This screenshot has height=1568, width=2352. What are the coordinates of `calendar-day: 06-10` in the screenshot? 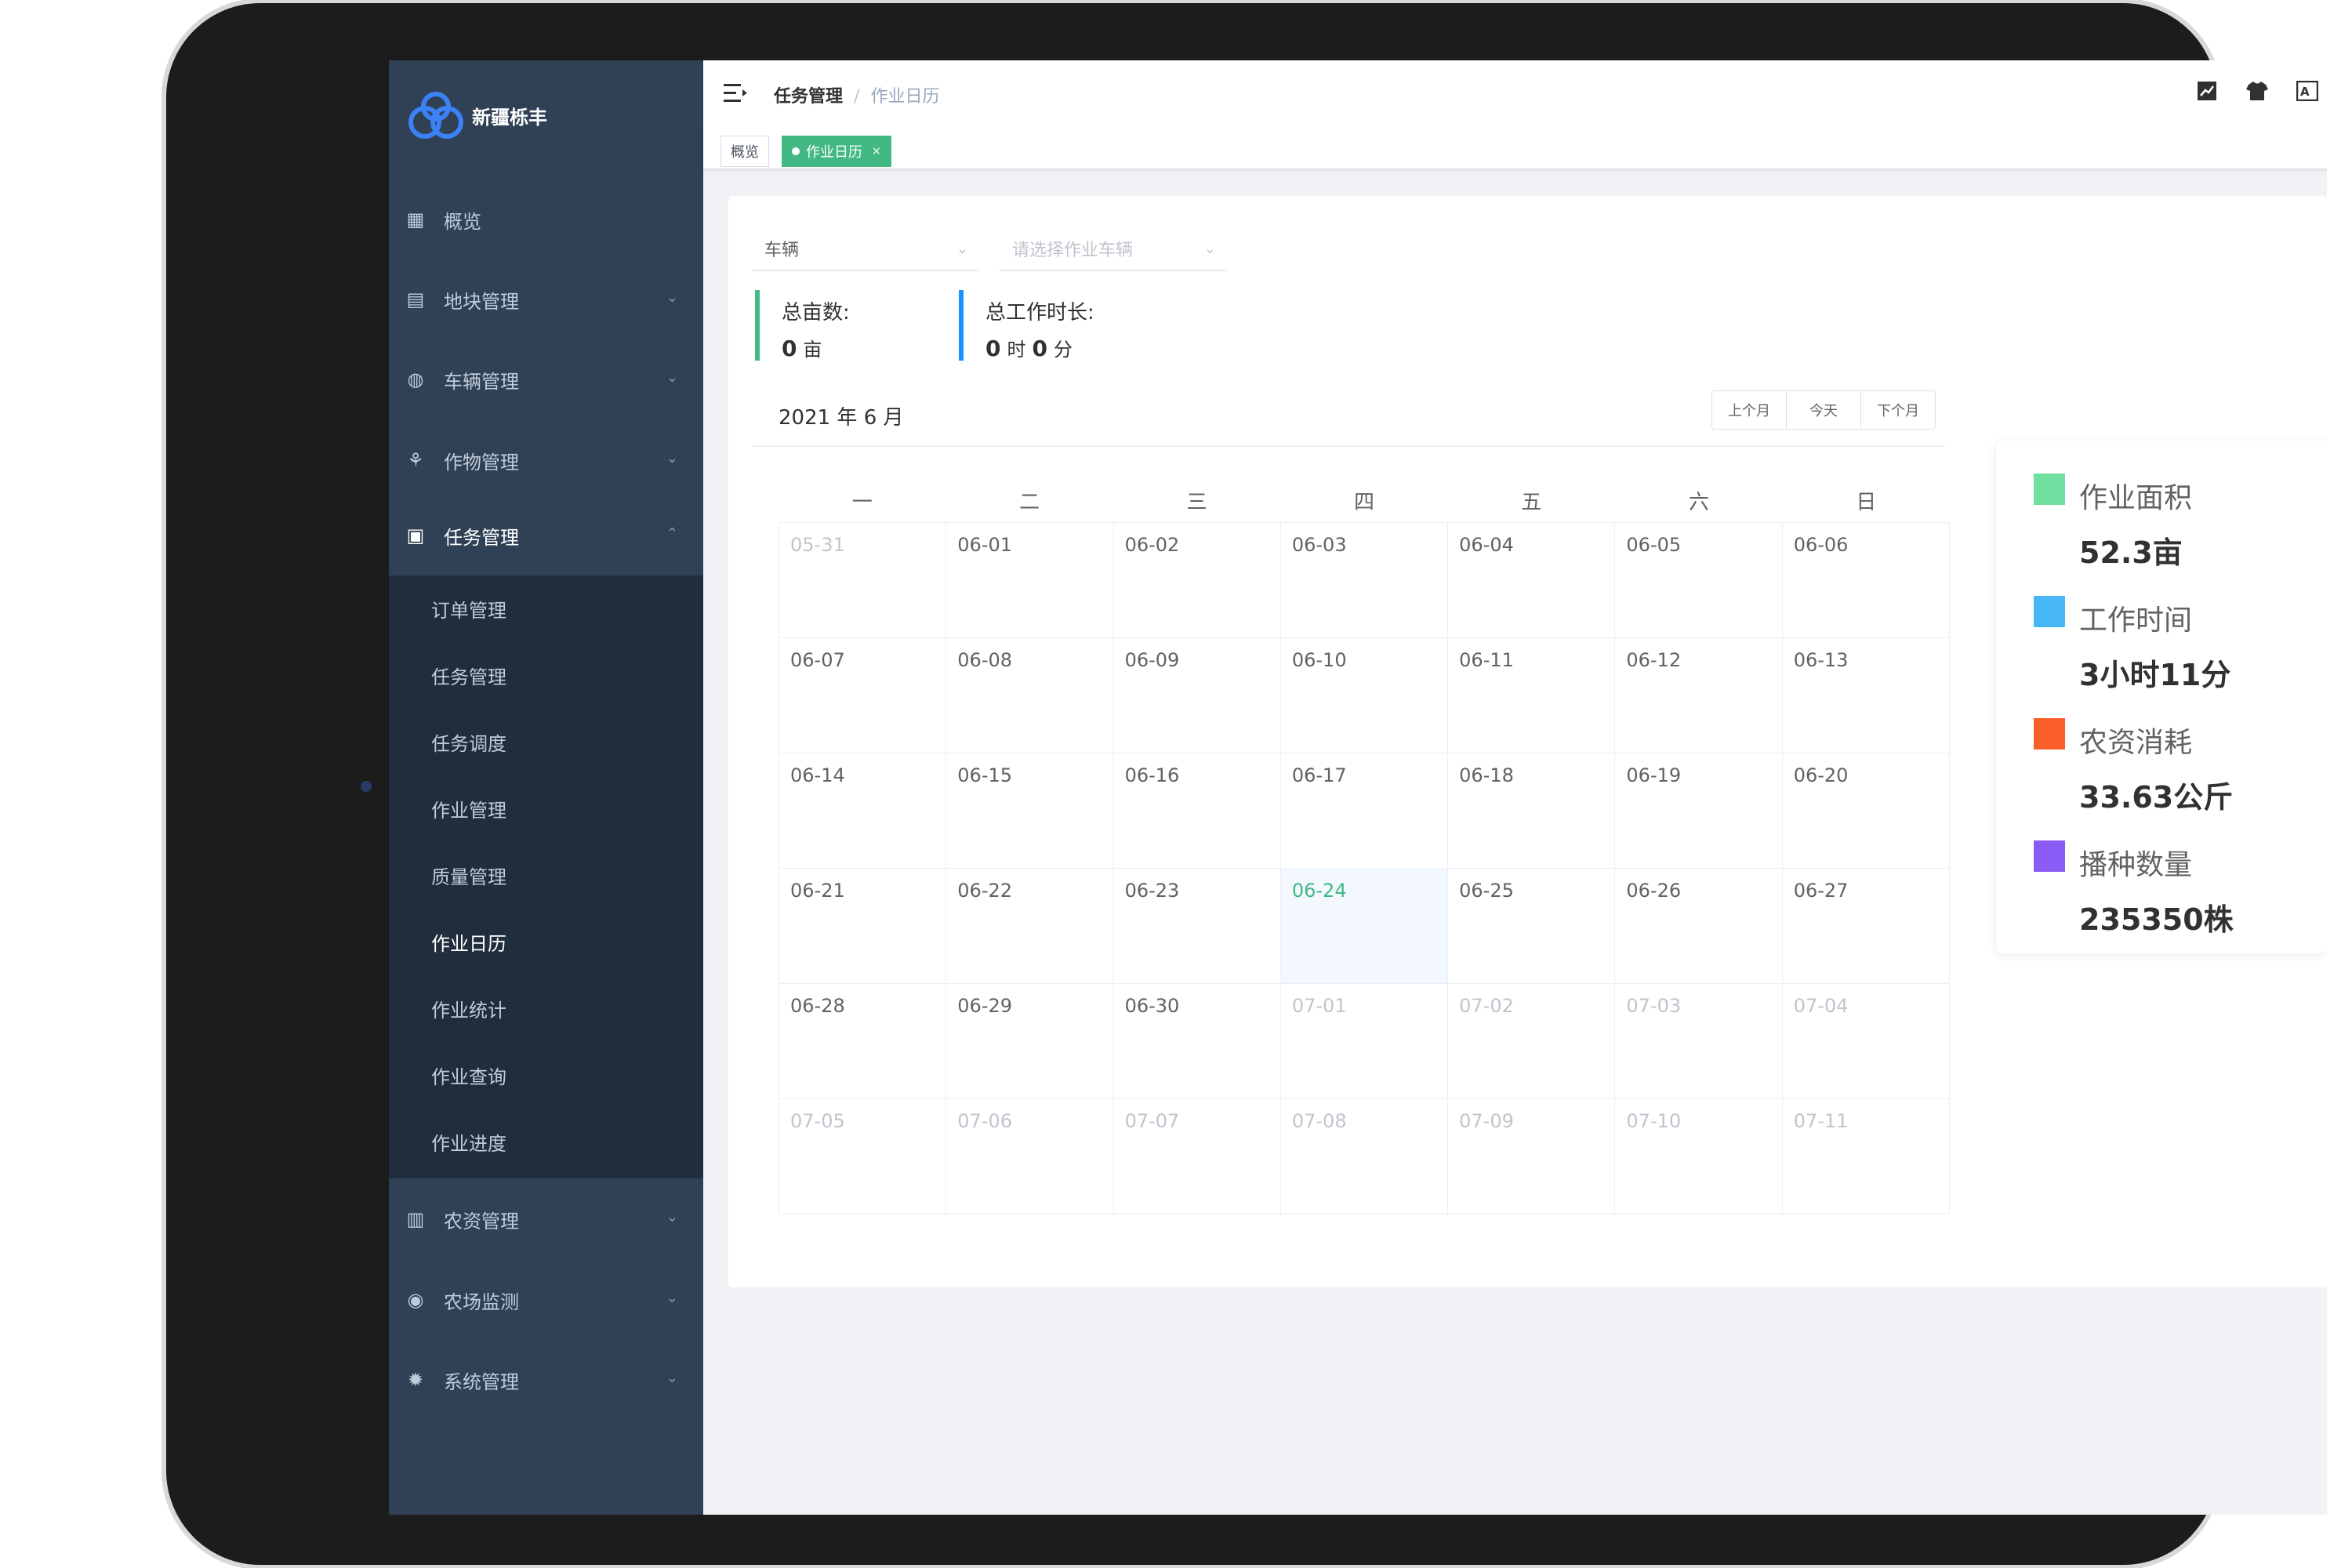 It's located at (1364, 695).